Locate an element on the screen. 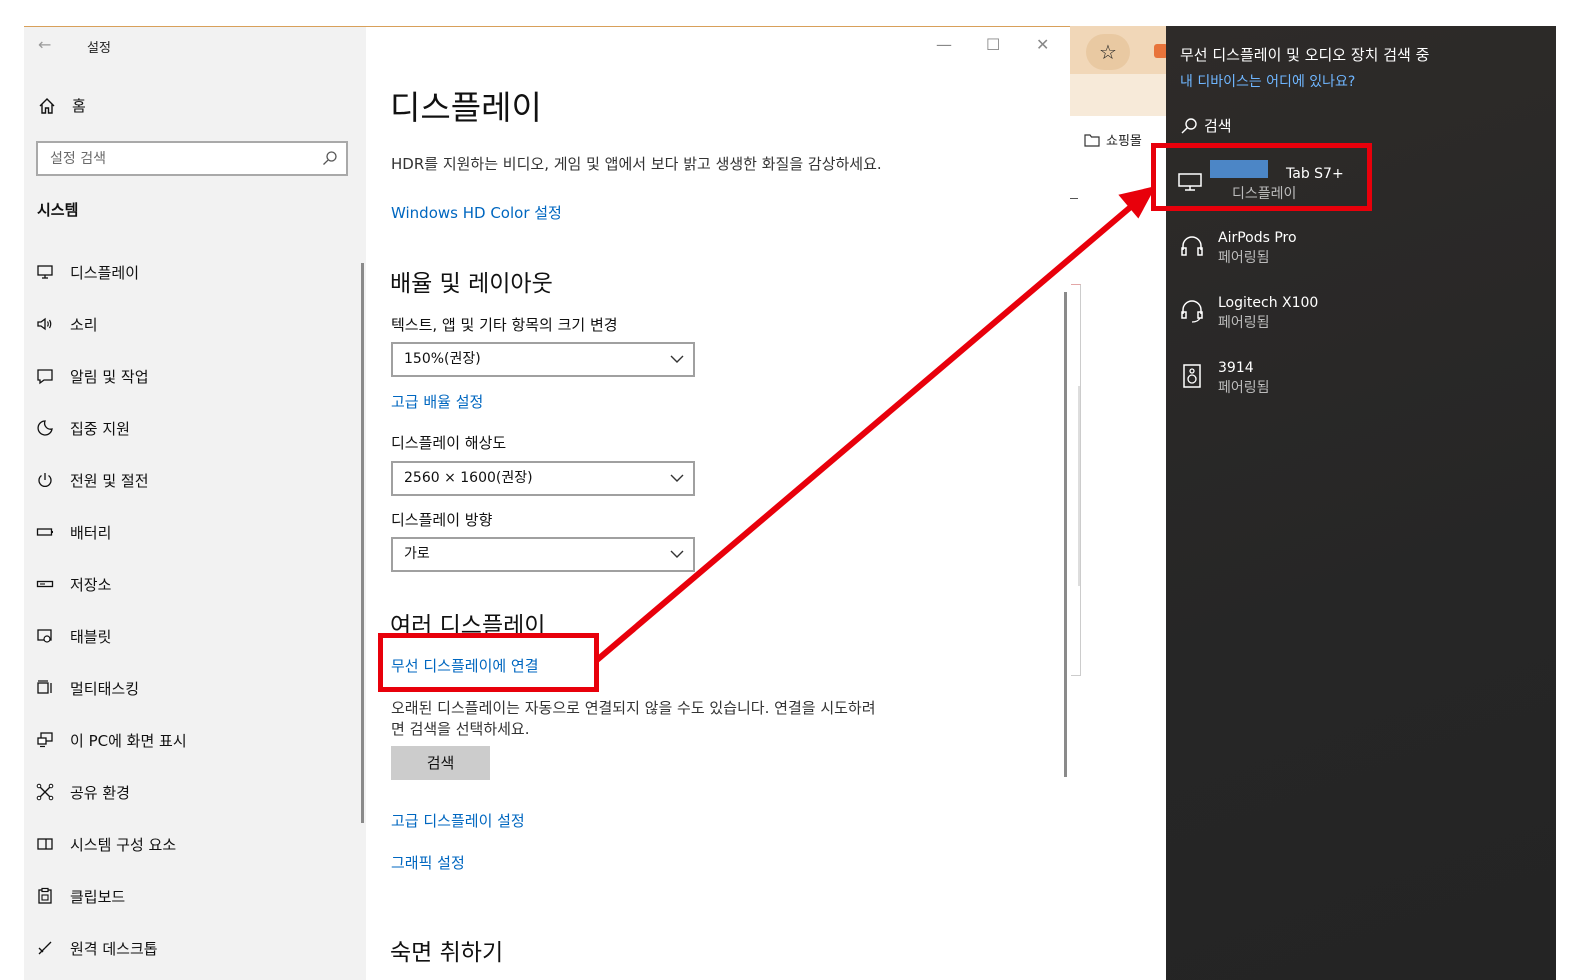 The image size is (1569, 980). scale-label: 텍스트, 앱 및 기타 항목의 크기 변경 is located at coordinates (504, 325).